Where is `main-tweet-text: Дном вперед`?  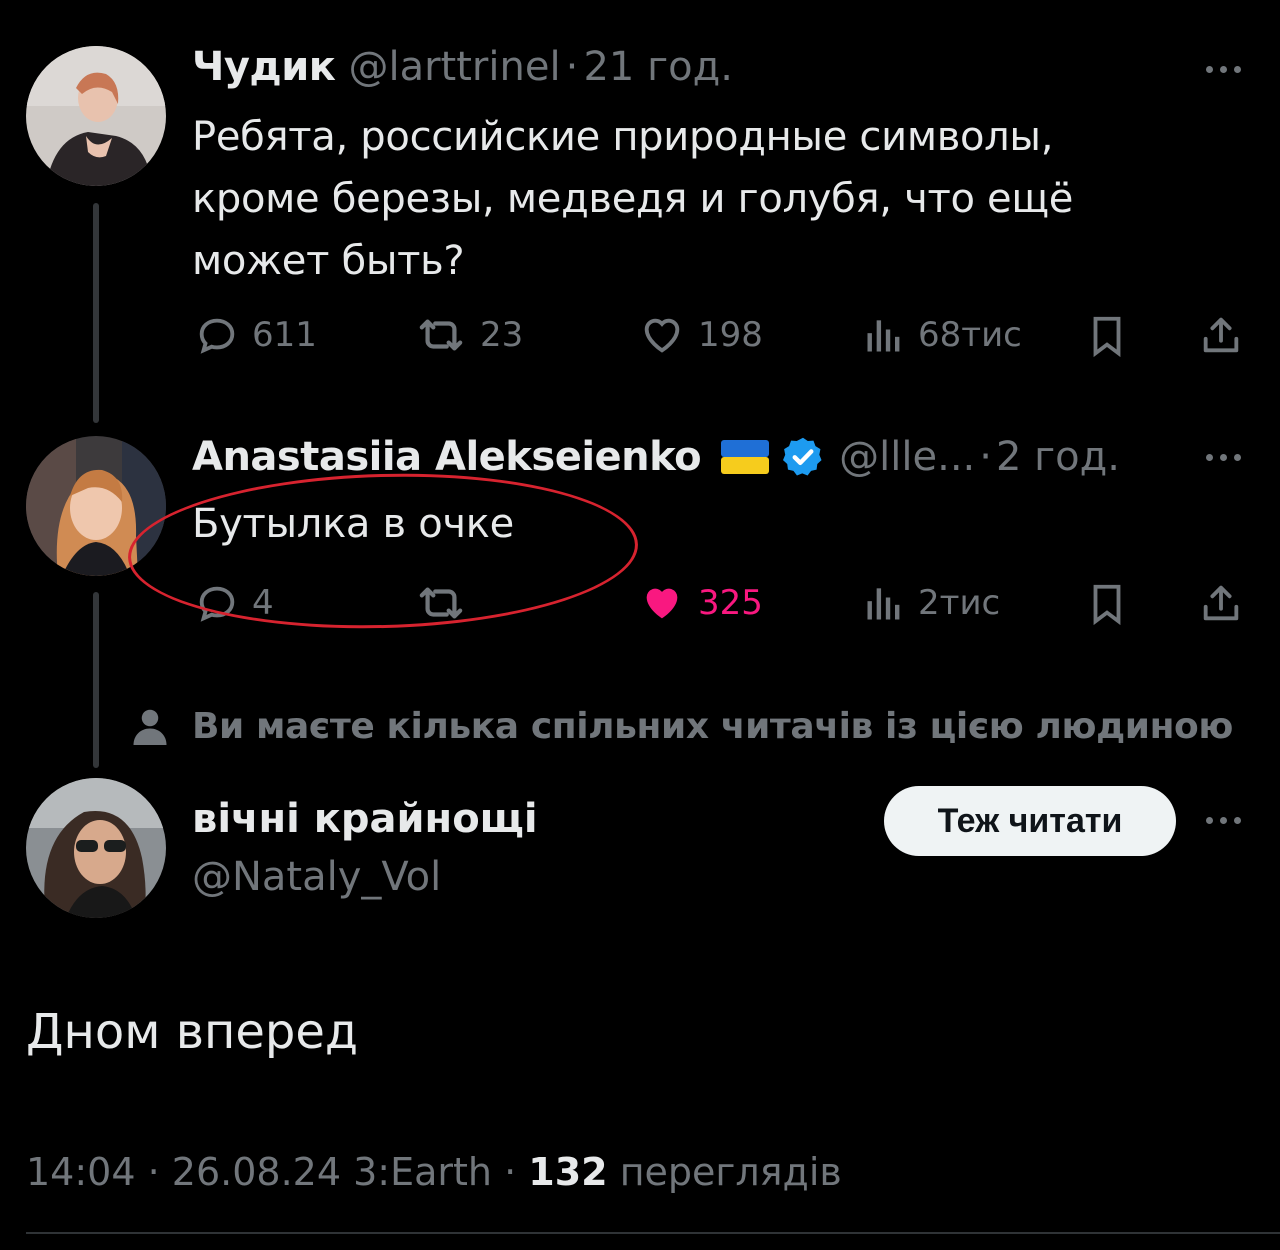
main-tweet-text: Дном вперед is located at coordinates (192, 1032).